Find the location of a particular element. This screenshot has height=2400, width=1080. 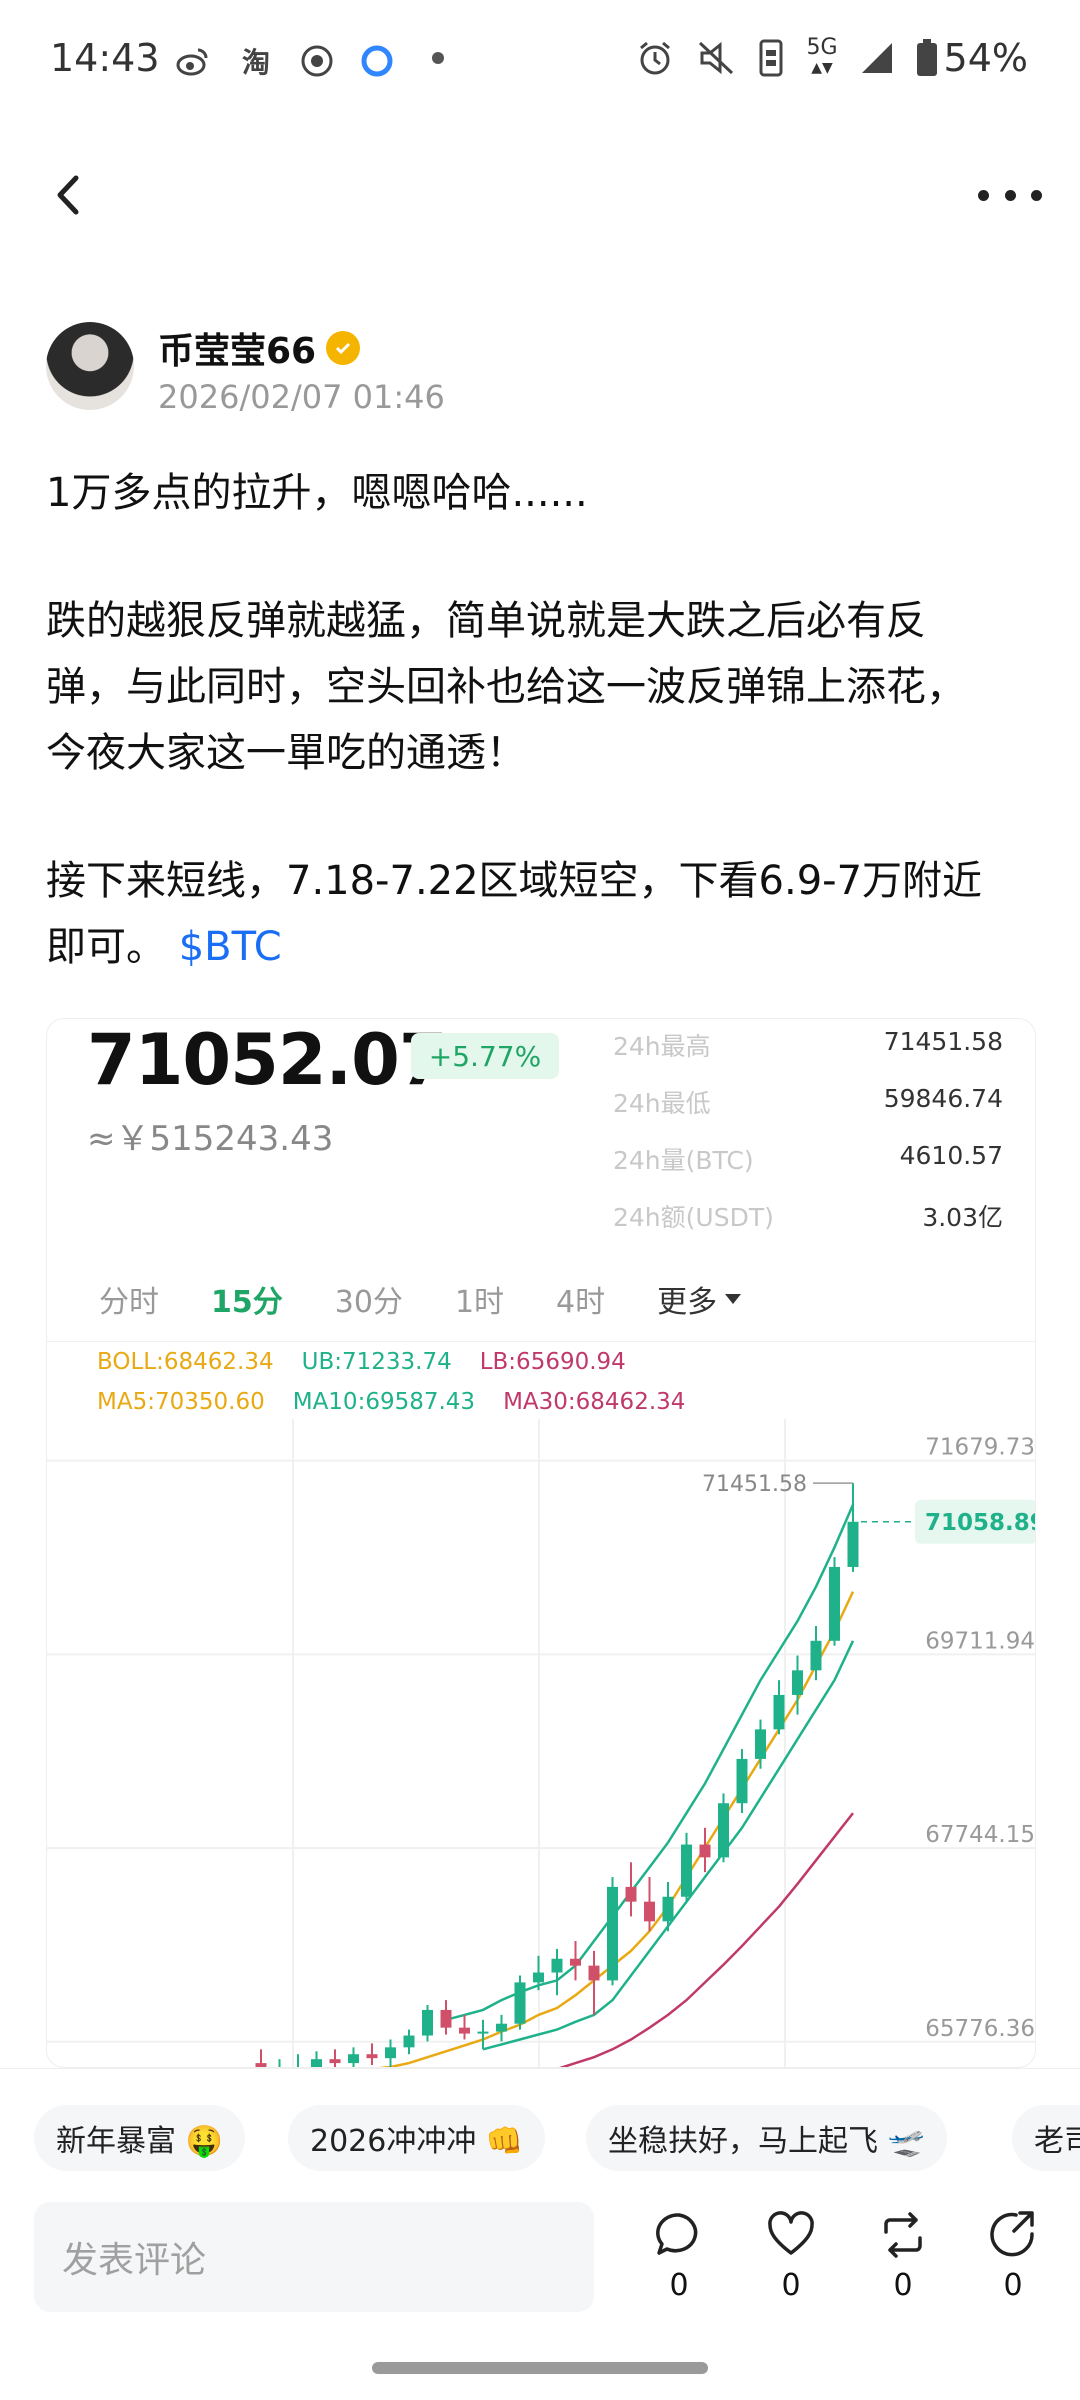

stat-row: 24h最高 71451.58 is located at coordinates (808, 1055).